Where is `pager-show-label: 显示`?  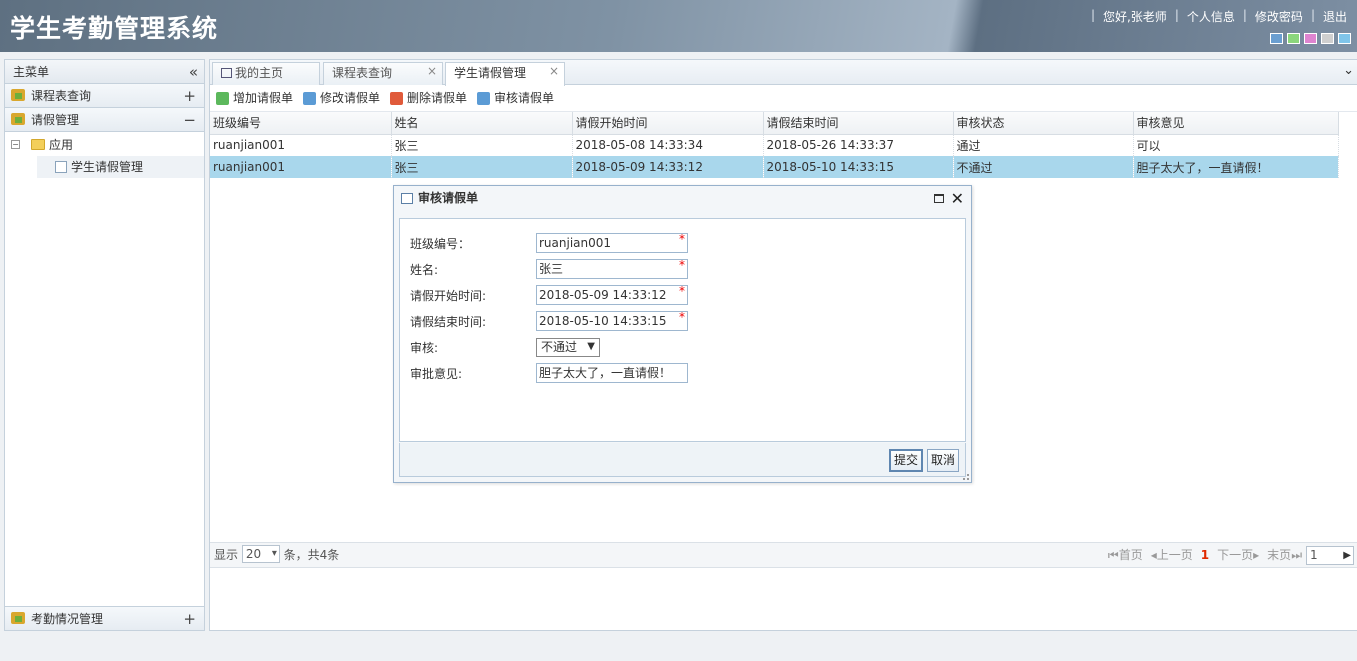
pager-show-label: 显示 is located at coordinates (226, 555).